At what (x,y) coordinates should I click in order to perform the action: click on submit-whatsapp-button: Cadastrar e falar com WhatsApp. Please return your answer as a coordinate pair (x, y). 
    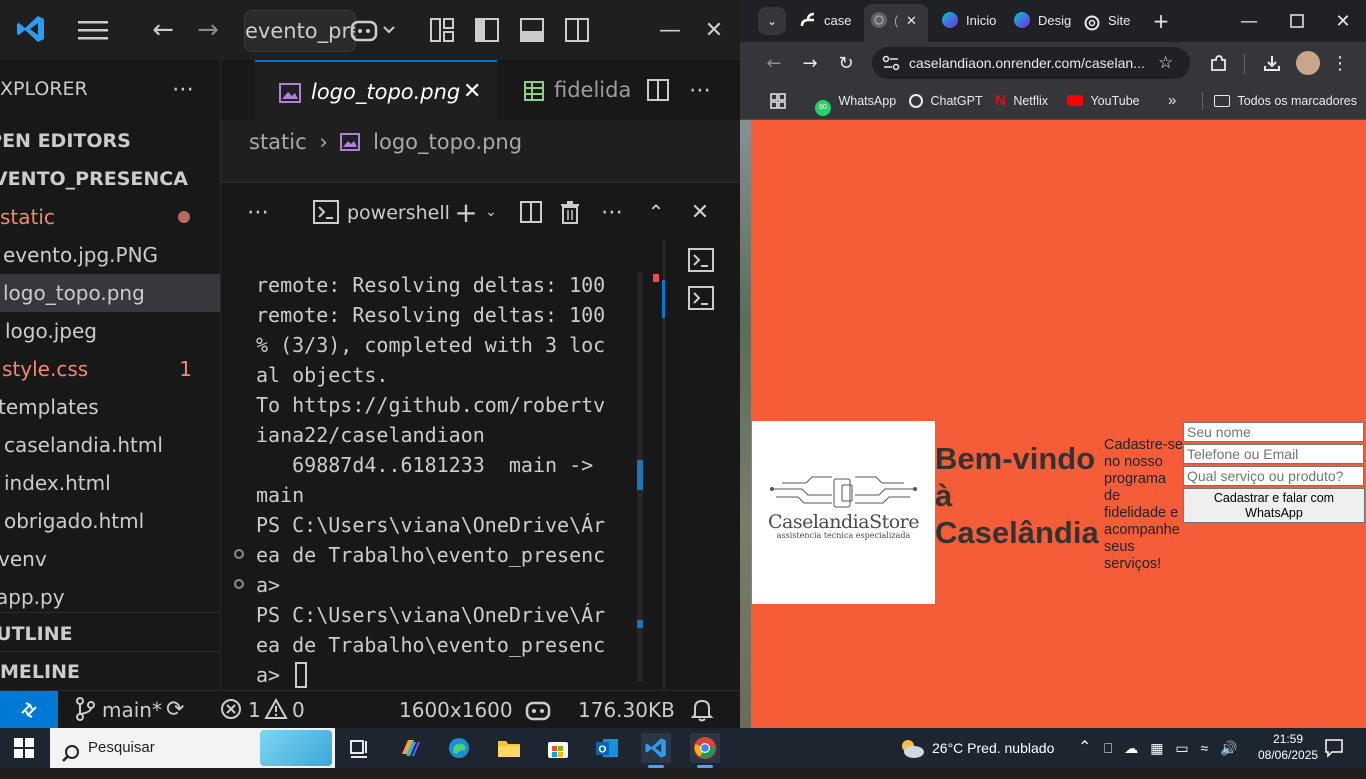
    Looking at the image, I should click on (1274, 505).